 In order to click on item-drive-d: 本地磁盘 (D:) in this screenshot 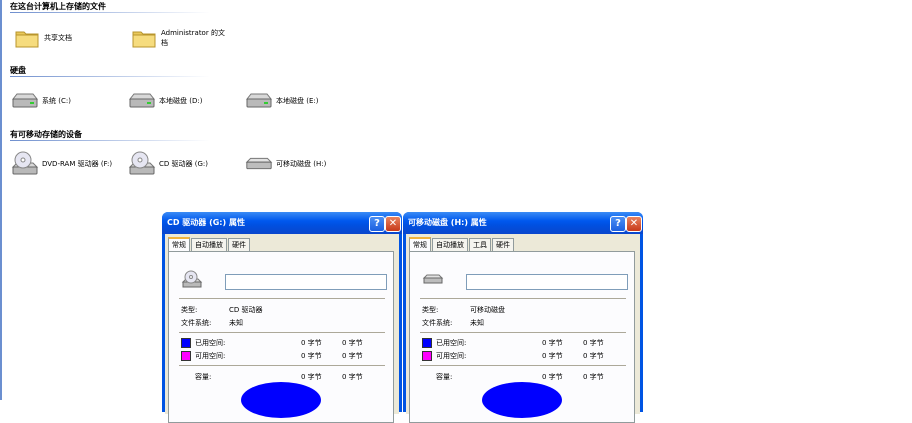, I will do `click(164, 101)`.